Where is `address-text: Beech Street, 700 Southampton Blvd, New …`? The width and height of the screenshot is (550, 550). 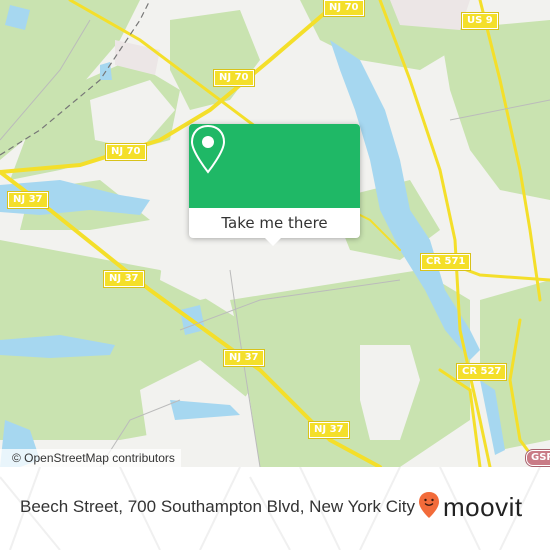
address-text: Beech Street, 700 Southampton Blvd, New … is located at coordinates (218, 506).